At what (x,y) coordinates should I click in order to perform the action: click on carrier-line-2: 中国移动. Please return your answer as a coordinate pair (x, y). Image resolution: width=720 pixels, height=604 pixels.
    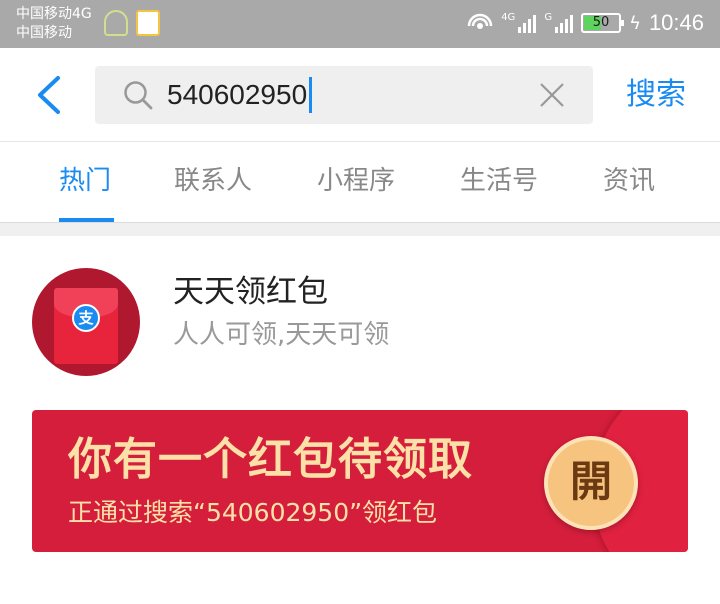
    Looking at the image, I should click on (44, 33).